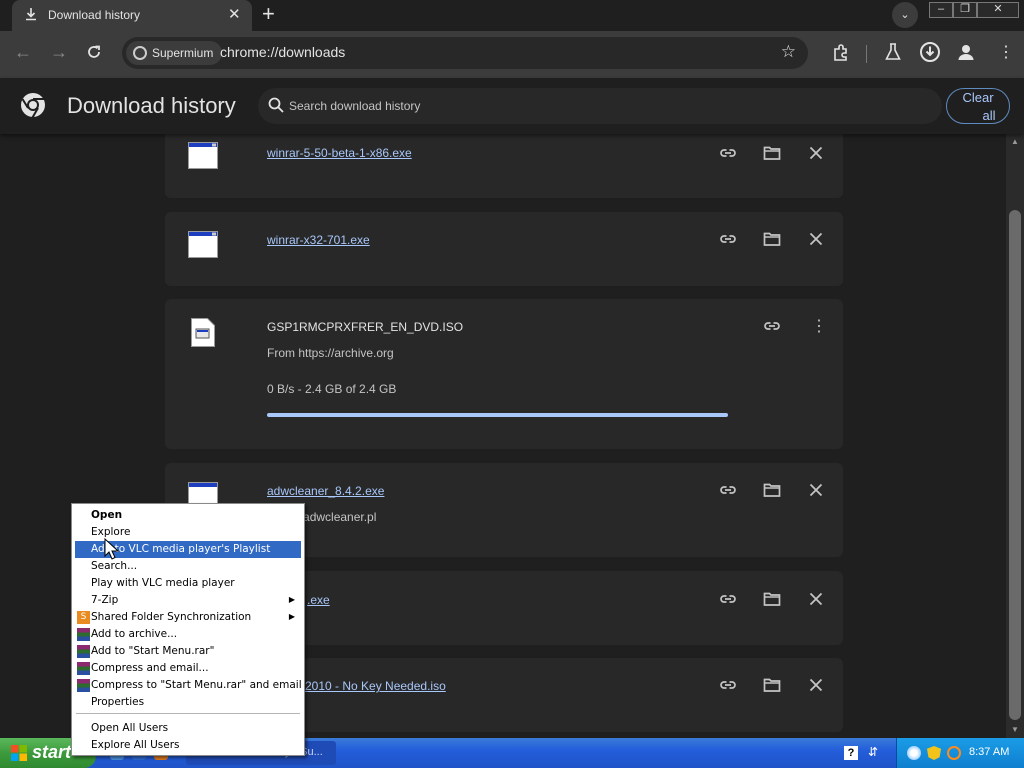  I want to click on download-file-link: 2010 - No Key Needed.iso, so click(375, 686).